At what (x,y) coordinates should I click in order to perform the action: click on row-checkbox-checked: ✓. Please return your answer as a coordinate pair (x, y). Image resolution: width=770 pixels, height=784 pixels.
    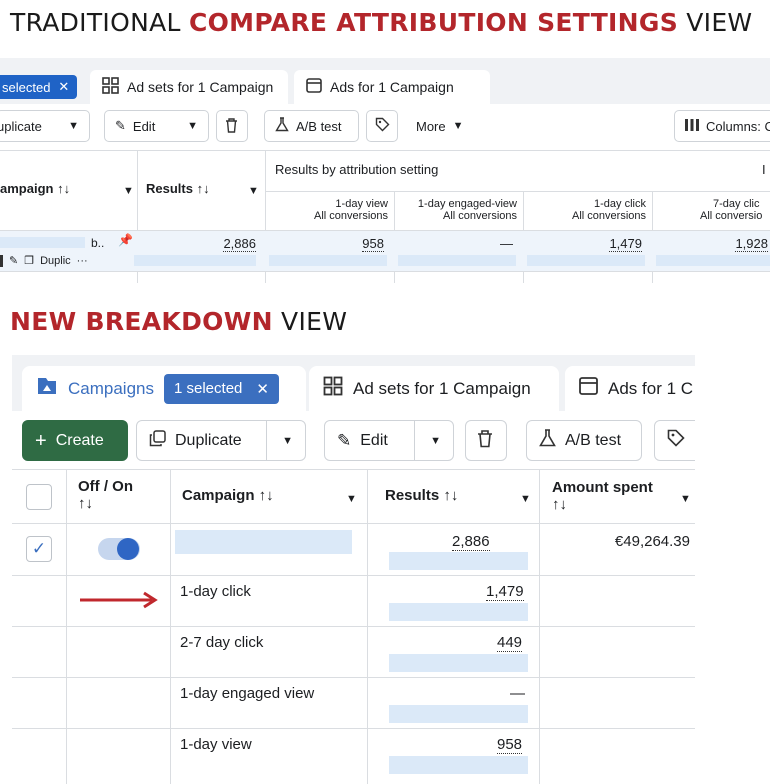
    Looking at the image, I should click on (39, 549).